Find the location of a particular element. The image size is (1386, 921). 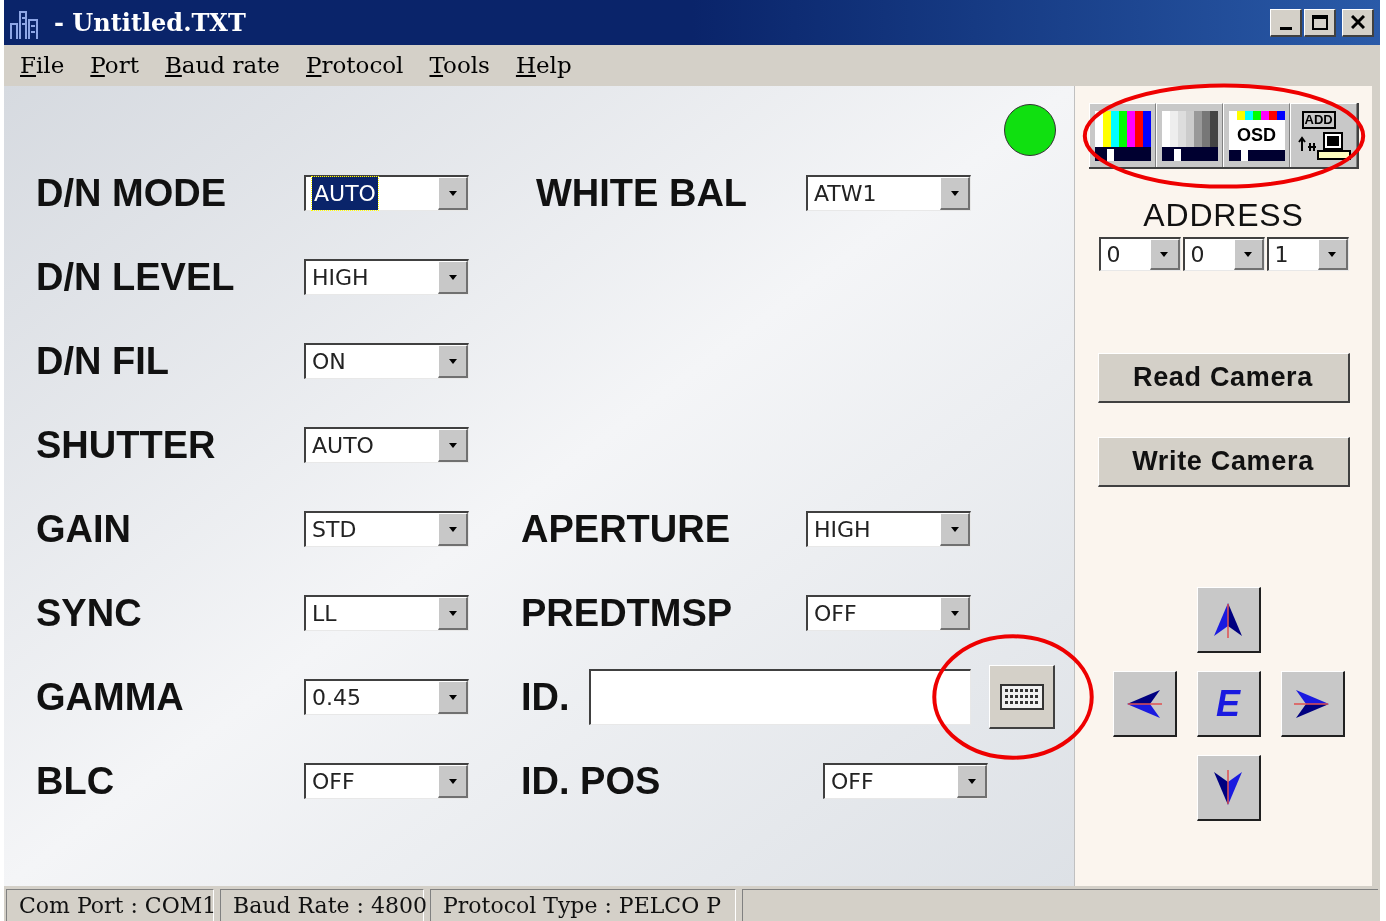

down-button is located at coordinates (1228, 788).